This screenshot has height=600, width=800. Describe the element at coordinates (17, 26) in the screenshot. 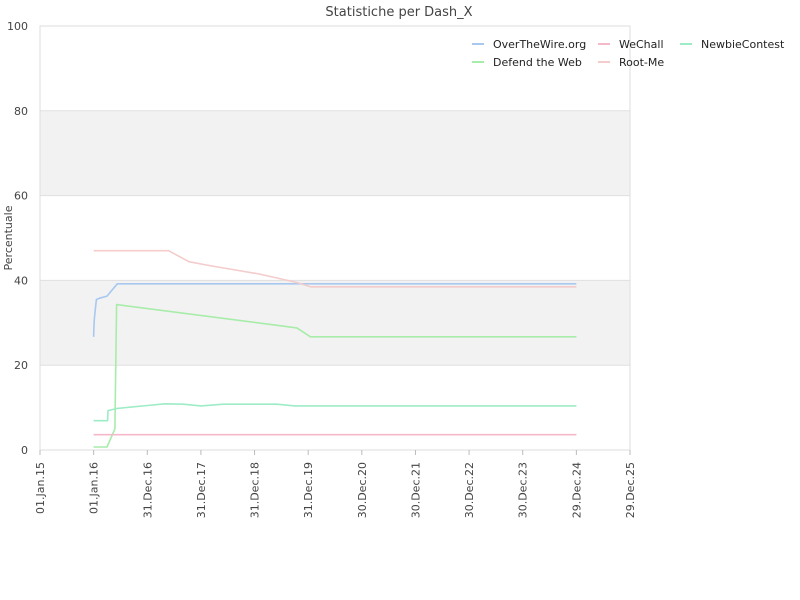

I see `y-tick-label: 100` at that location.